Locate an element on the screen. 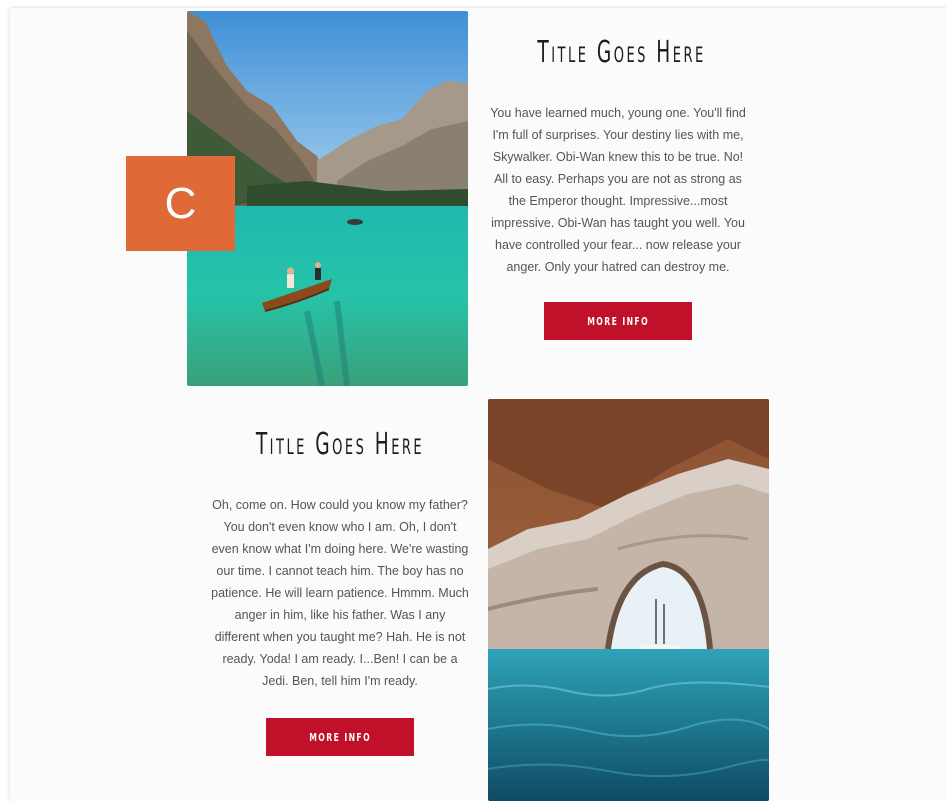 This screenshot has height=801, width=946. section-2-title: Title Goes Here is located at coordinates (340, 444).